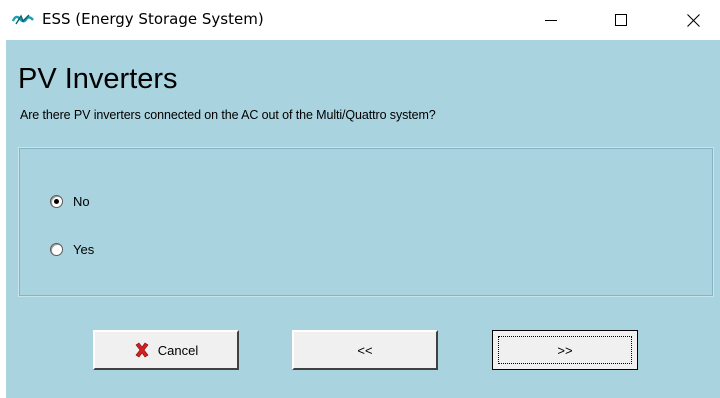 The height and width of the screenshot is (398, 720). I want to click on option-no: No, so click(70, 201).